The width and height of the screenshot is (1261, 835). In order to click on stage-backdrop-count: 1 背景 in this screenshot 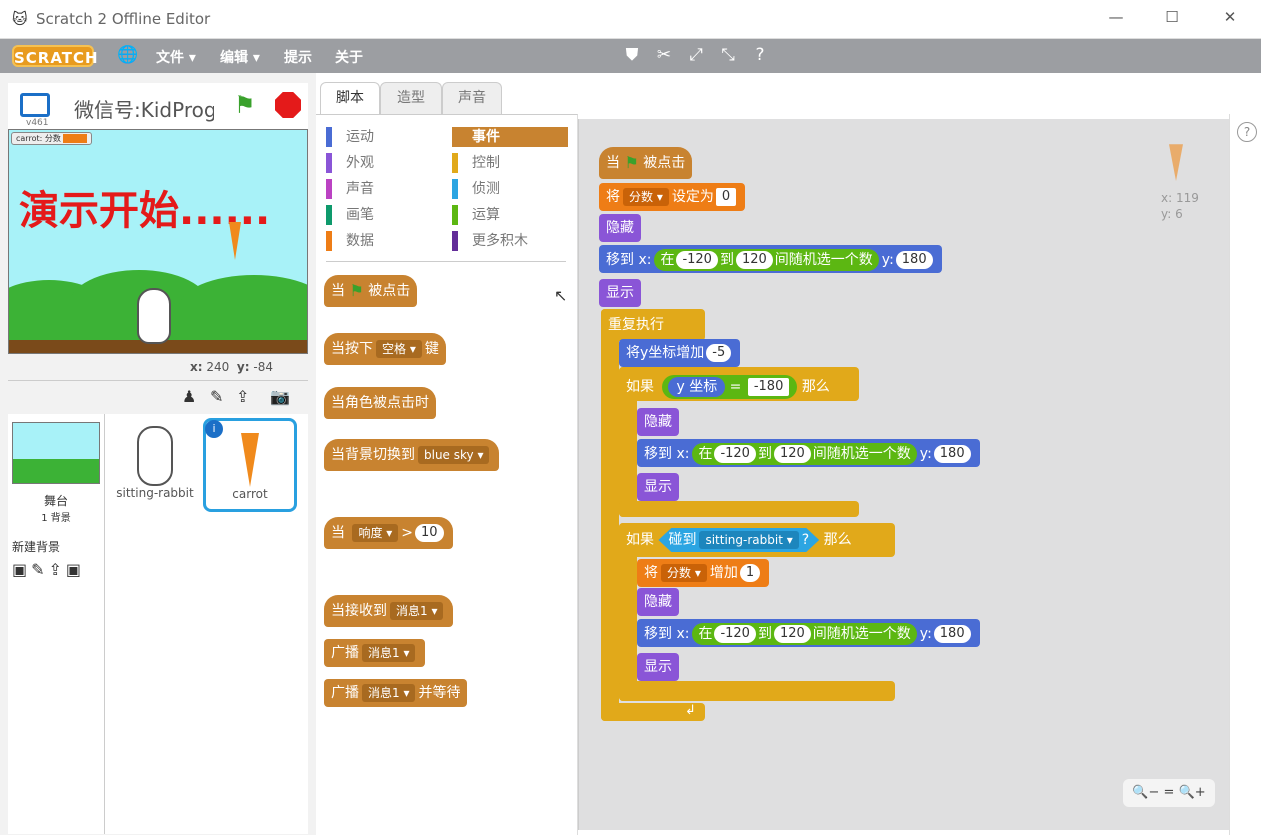, I will do `click(56, 518)`.